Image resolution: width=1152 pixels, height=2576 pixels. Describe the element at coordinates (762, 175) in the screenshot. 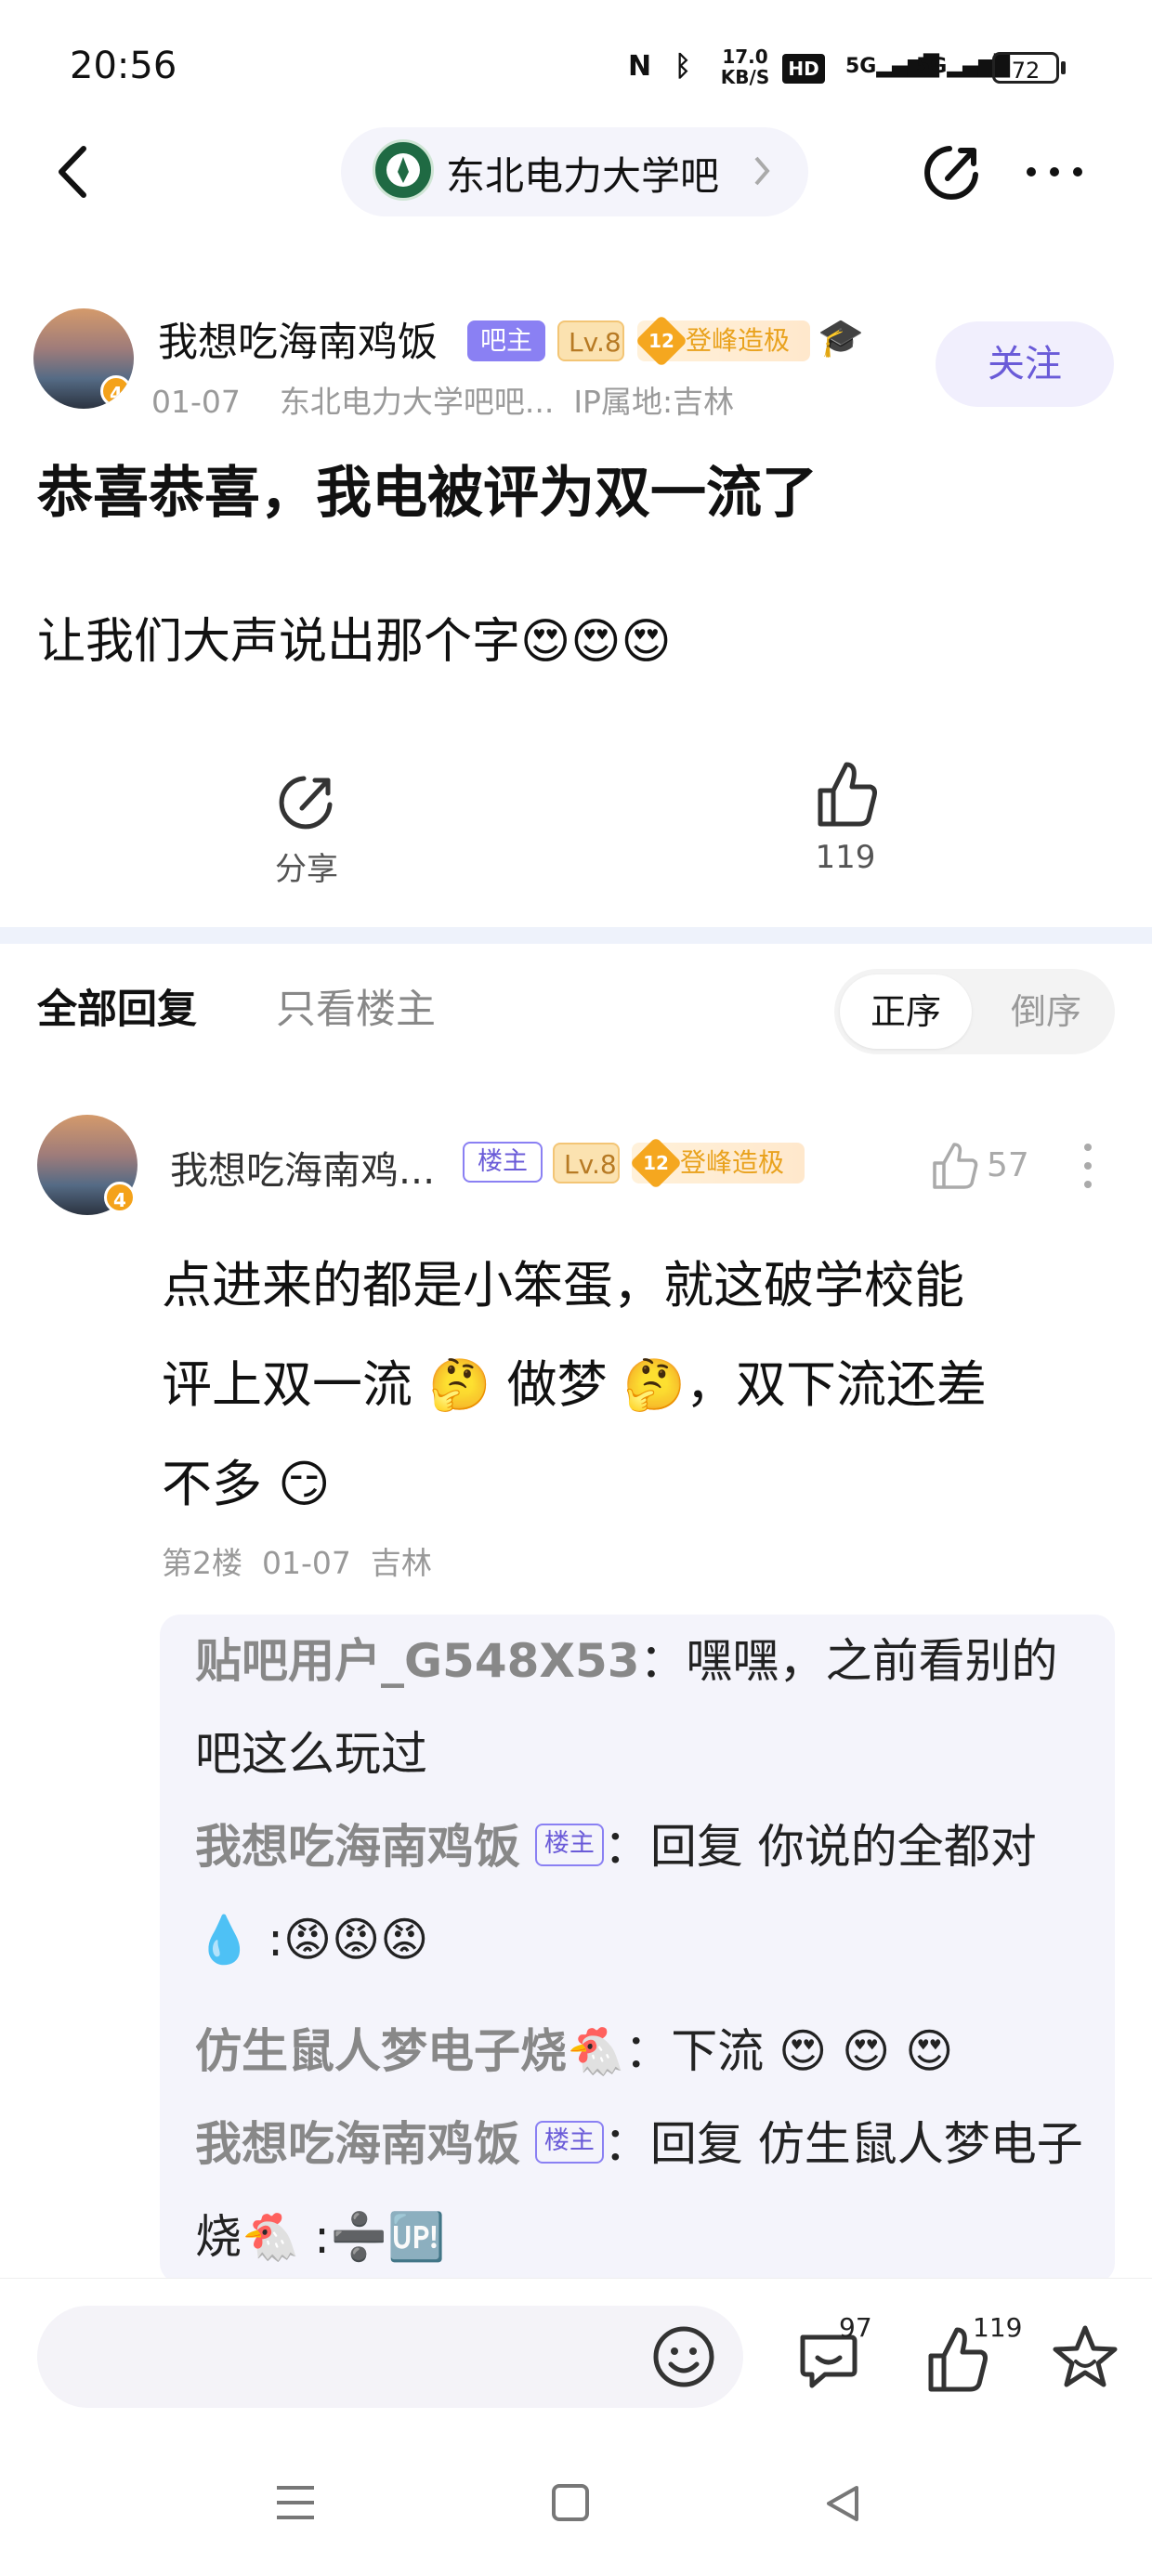

I see `chevron-right-icon` at that location.